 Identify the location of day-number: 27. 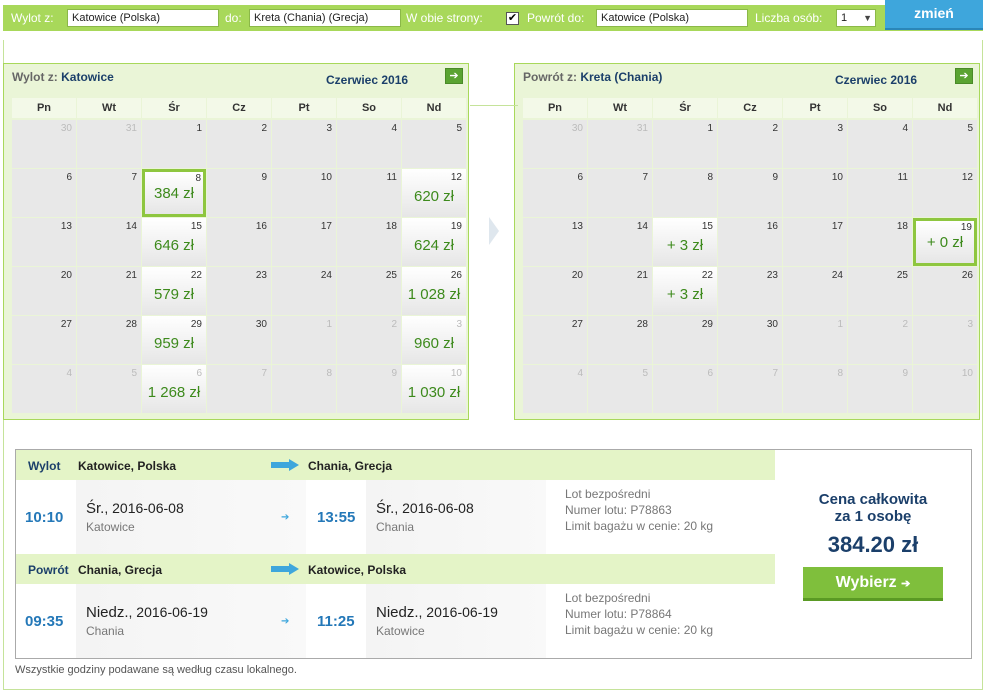
(577, 324).